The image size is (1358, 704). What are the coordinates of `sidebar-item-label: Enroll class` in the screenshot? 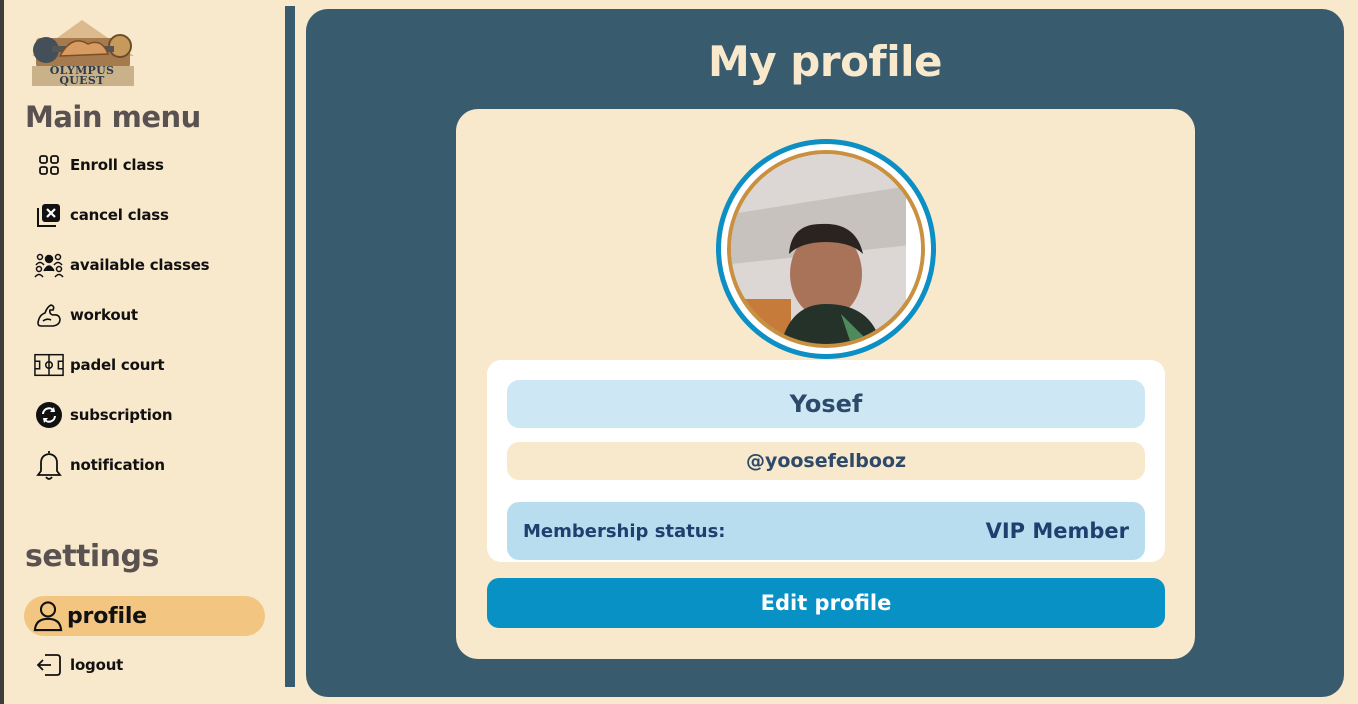 It's located at (117, 165).